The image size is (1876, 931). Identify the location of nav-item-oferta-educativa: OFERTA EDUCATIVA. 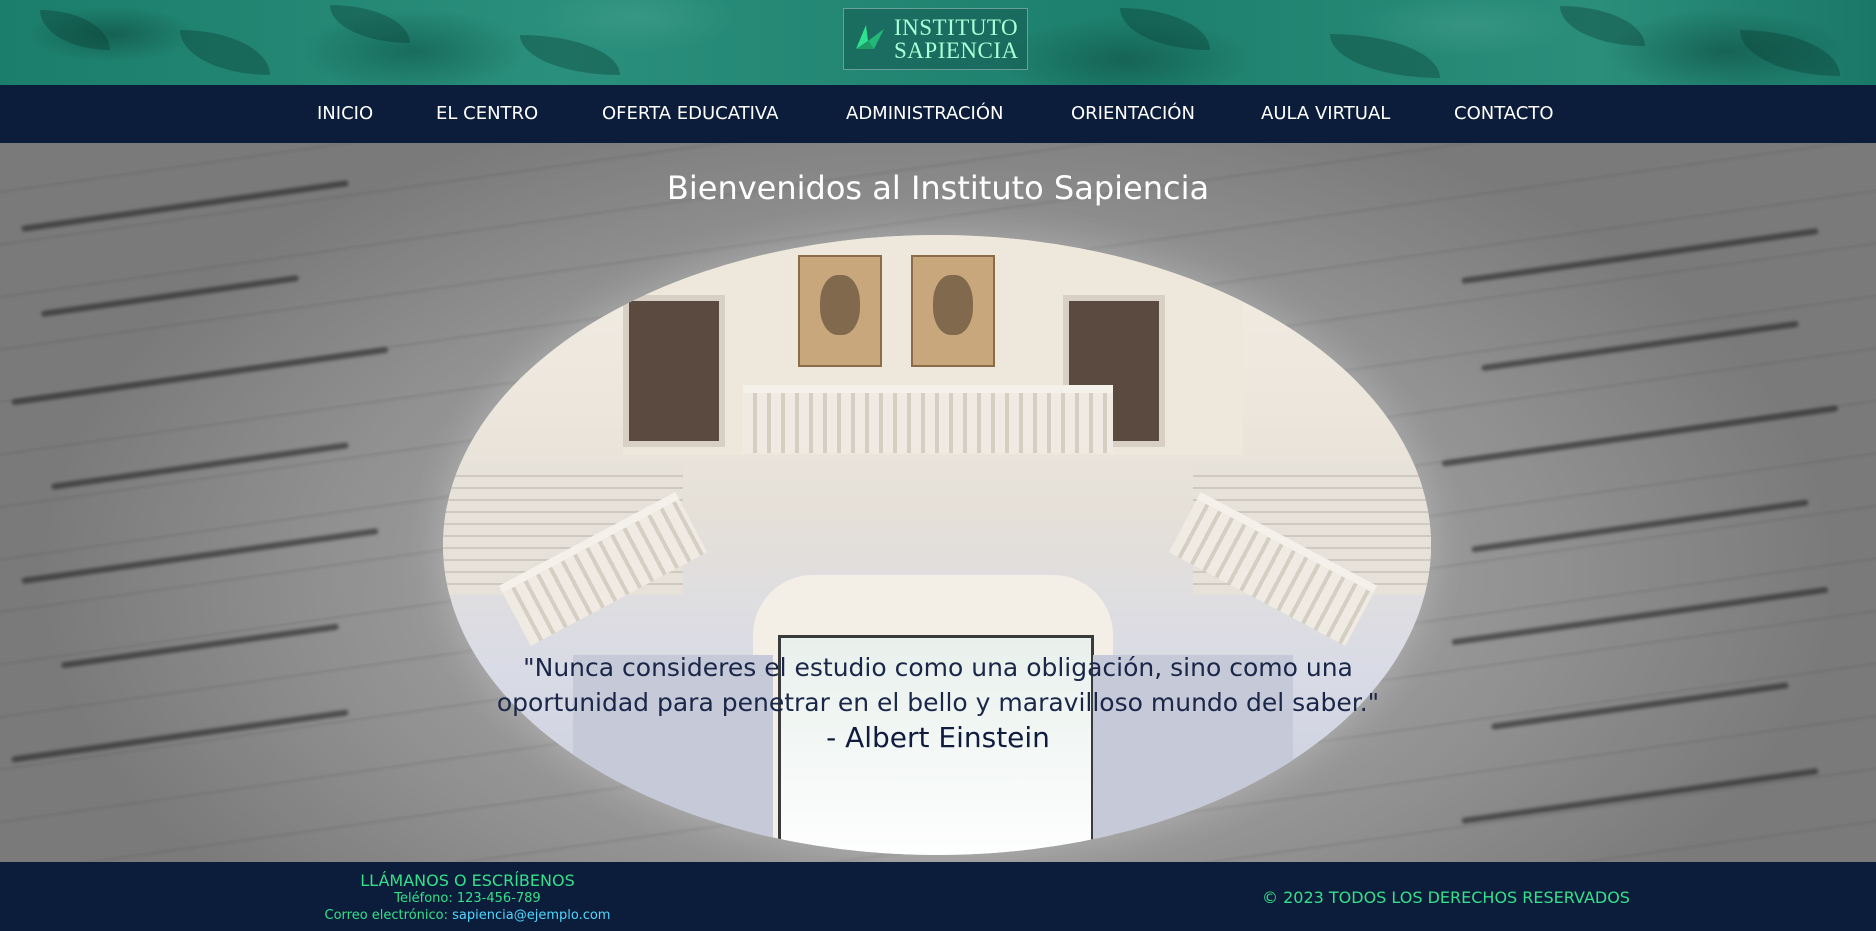
(690, 114).